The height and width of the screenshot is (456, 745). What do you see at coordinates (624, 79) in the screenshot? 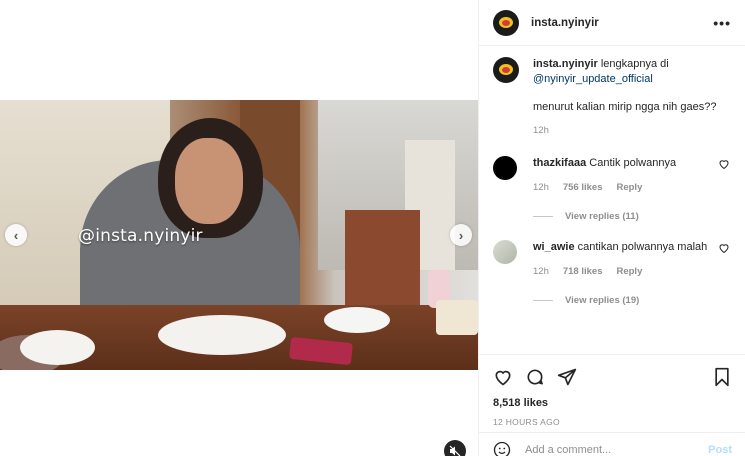
I see `caption-mention-link: @nyinyir_update_official` at bounding box center [624, 79].